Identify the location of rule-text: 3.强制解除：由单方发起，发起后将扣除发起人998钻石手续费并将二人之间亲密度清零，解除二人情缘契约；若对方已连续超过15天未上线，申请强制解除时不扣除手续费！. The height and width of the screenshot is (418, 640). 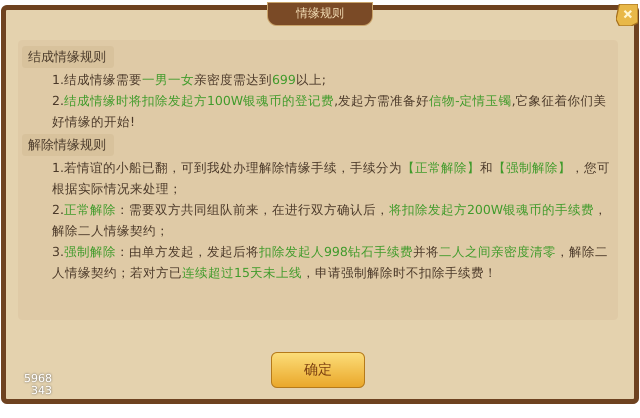
(330, 262).